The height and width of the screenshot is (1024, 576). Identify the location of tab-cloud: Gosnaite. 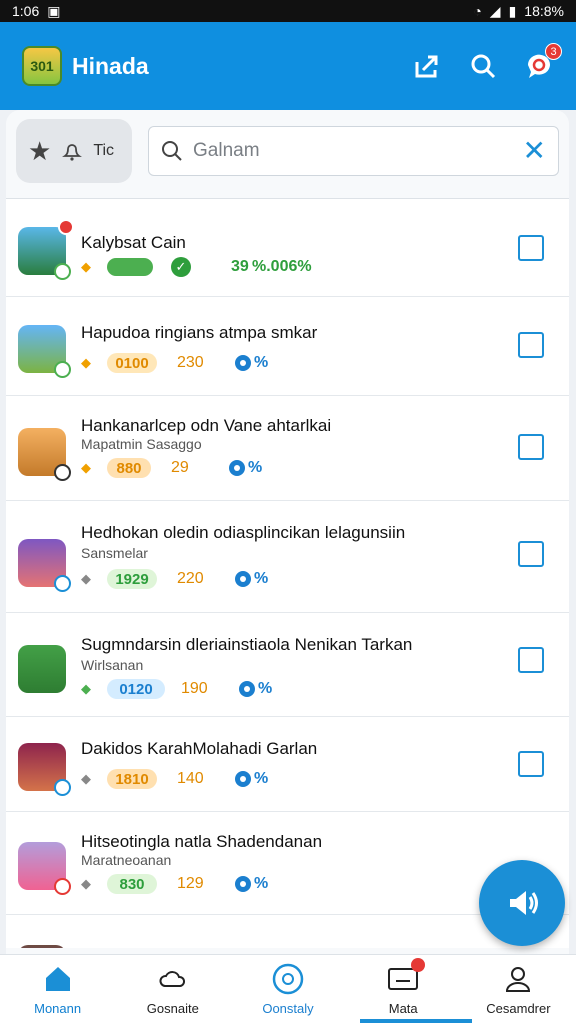
(172, 989).